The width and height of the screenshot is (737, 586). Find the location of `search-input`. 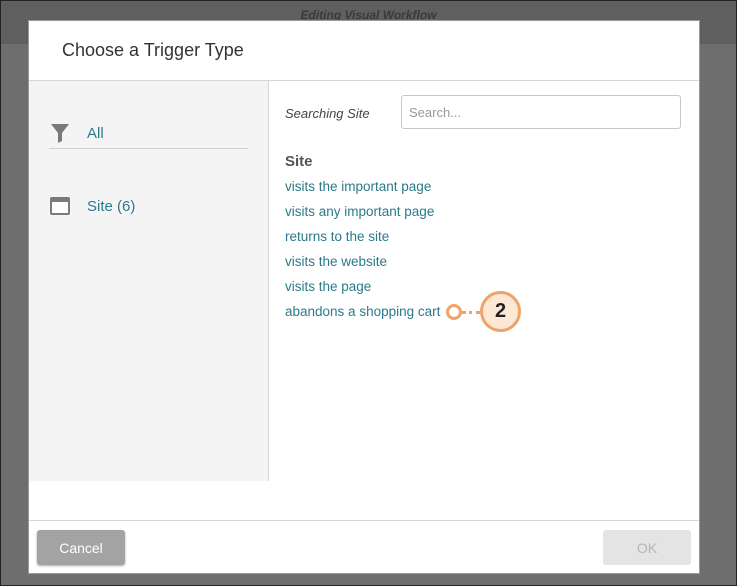

search-input is located at coordinates (541, 112).